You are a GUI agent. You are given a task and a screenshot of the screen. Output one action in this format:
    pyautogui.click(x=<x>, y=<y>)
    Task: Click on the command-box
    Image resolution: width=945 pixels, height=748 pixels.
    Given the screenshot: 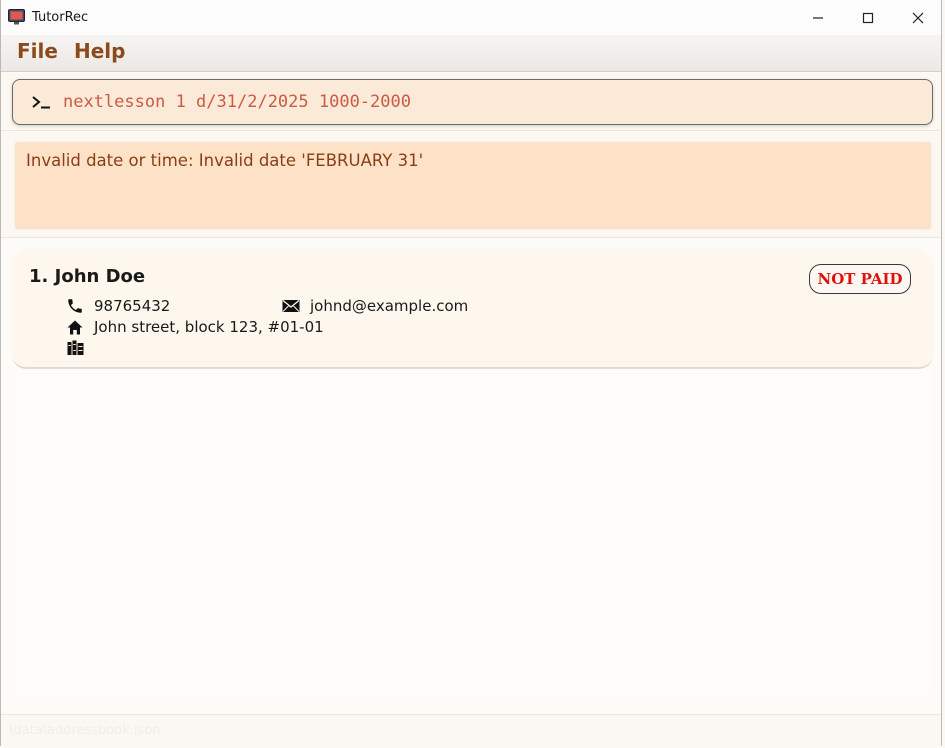 What is the action you would take?
    pyautogui.click(x=472, y=102)
    